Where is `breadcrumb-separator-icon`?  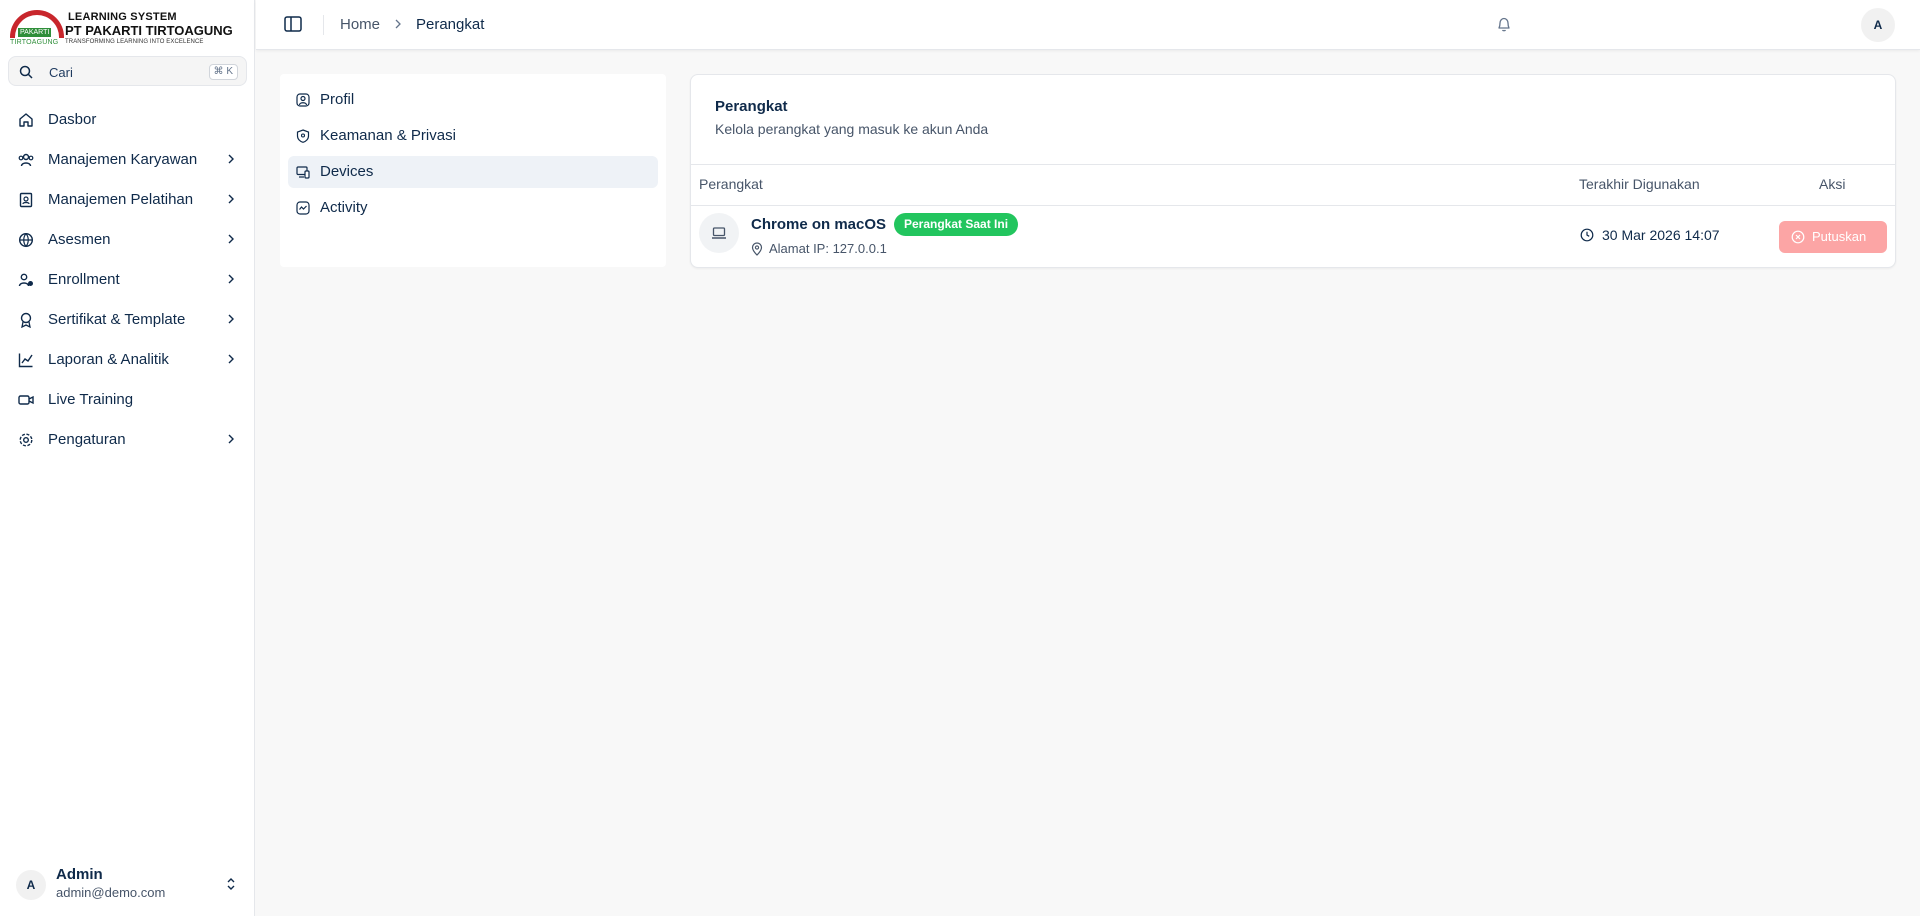
breadcrumb-separator-icon is located at coordinates (398, 24).